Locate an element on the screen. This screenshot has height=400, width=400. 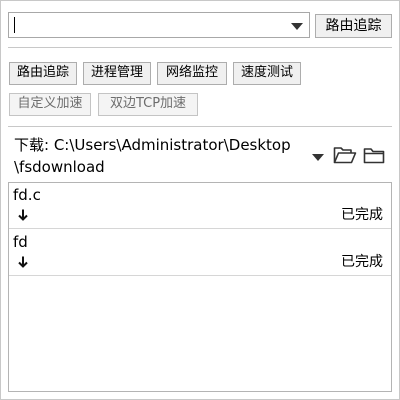
tool-tcp-accel-button: 双边TCP加速 is located at coordinates (148, 104).